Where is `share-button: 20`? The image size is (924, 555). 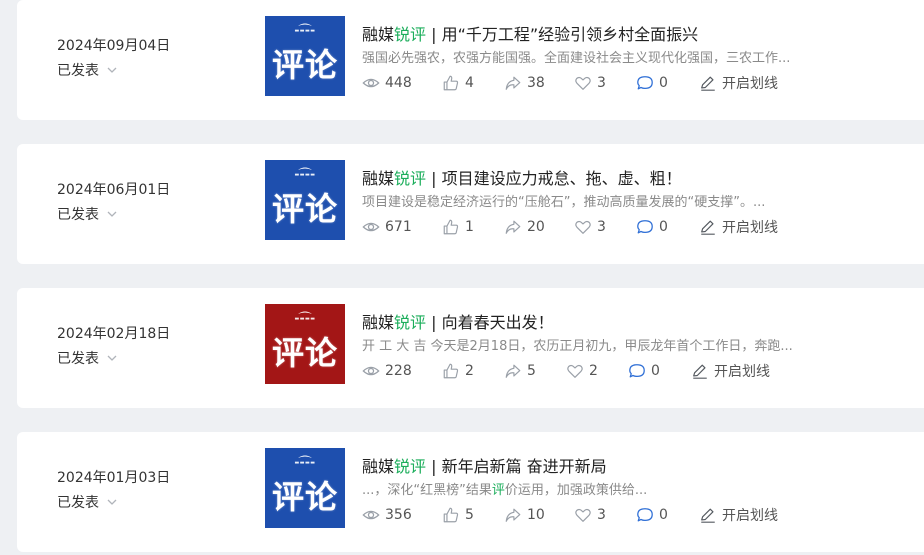 share-button: 20 is located at coordinates (539, 227).